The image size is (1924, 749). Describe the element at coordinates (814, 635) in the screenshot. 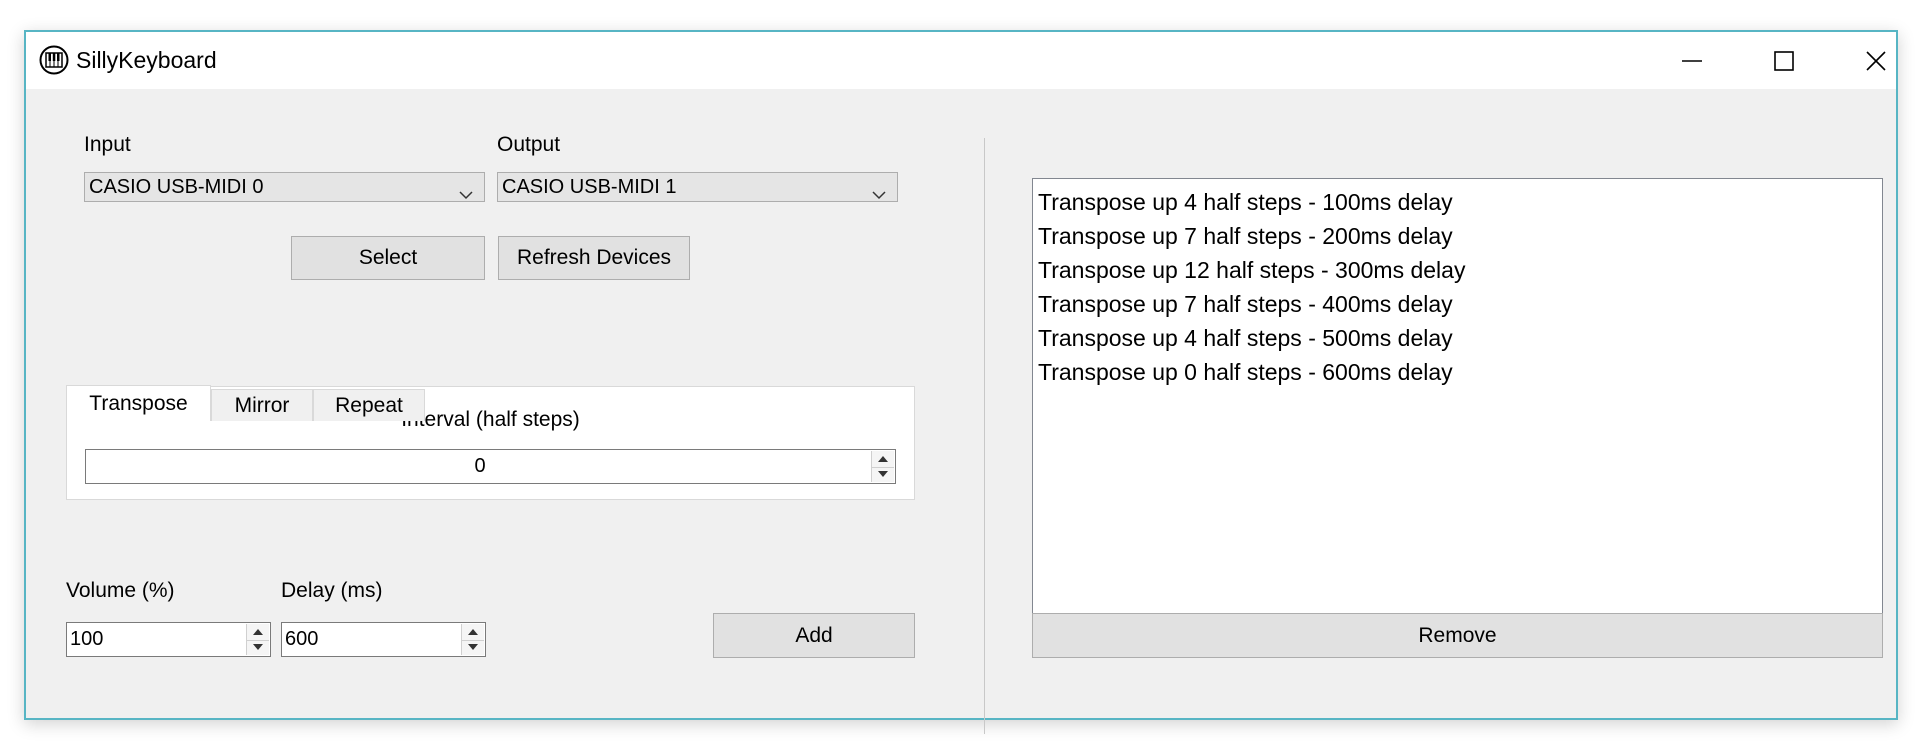

I see `add-button: Add` at that location.